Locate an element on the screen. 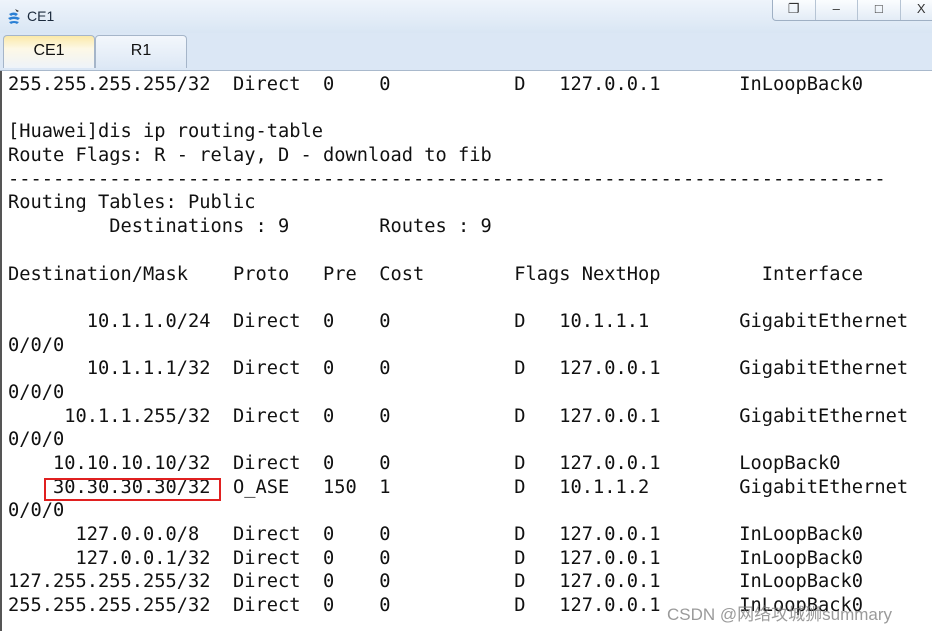 The height and width of the screenshot is (631, 932). close-button: X is located at coordinates (916, 10).